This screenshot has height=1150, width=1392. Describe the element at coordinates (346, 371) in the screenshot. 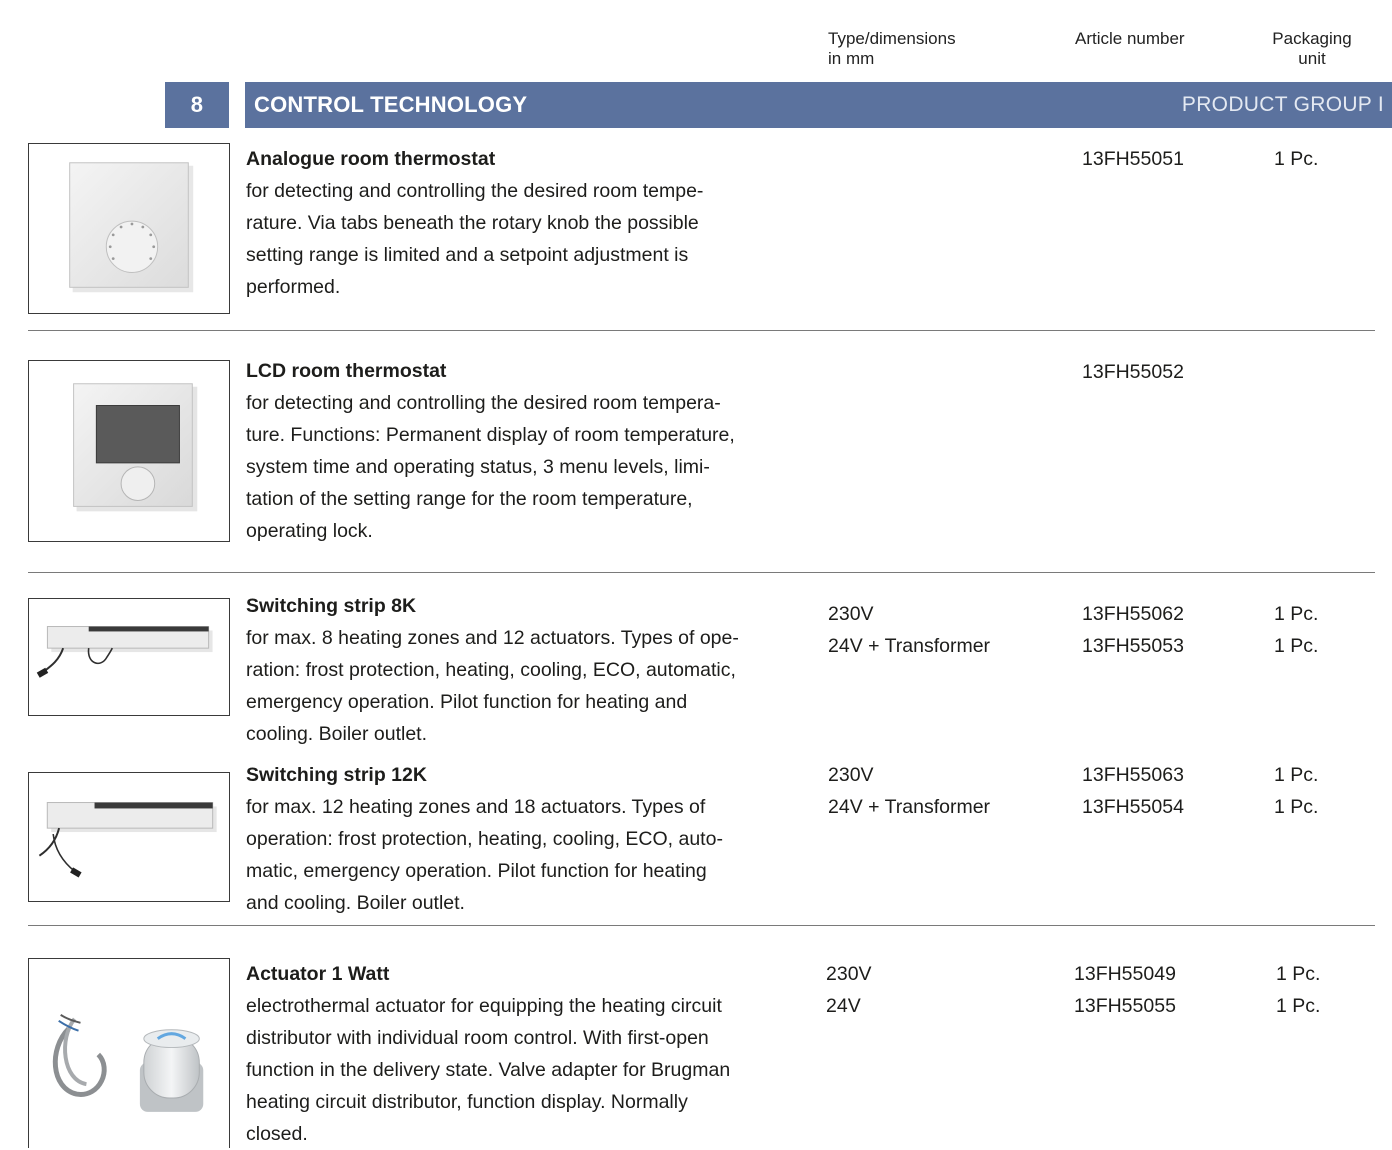

I see `product-title: LCD room thermostat` at that location.